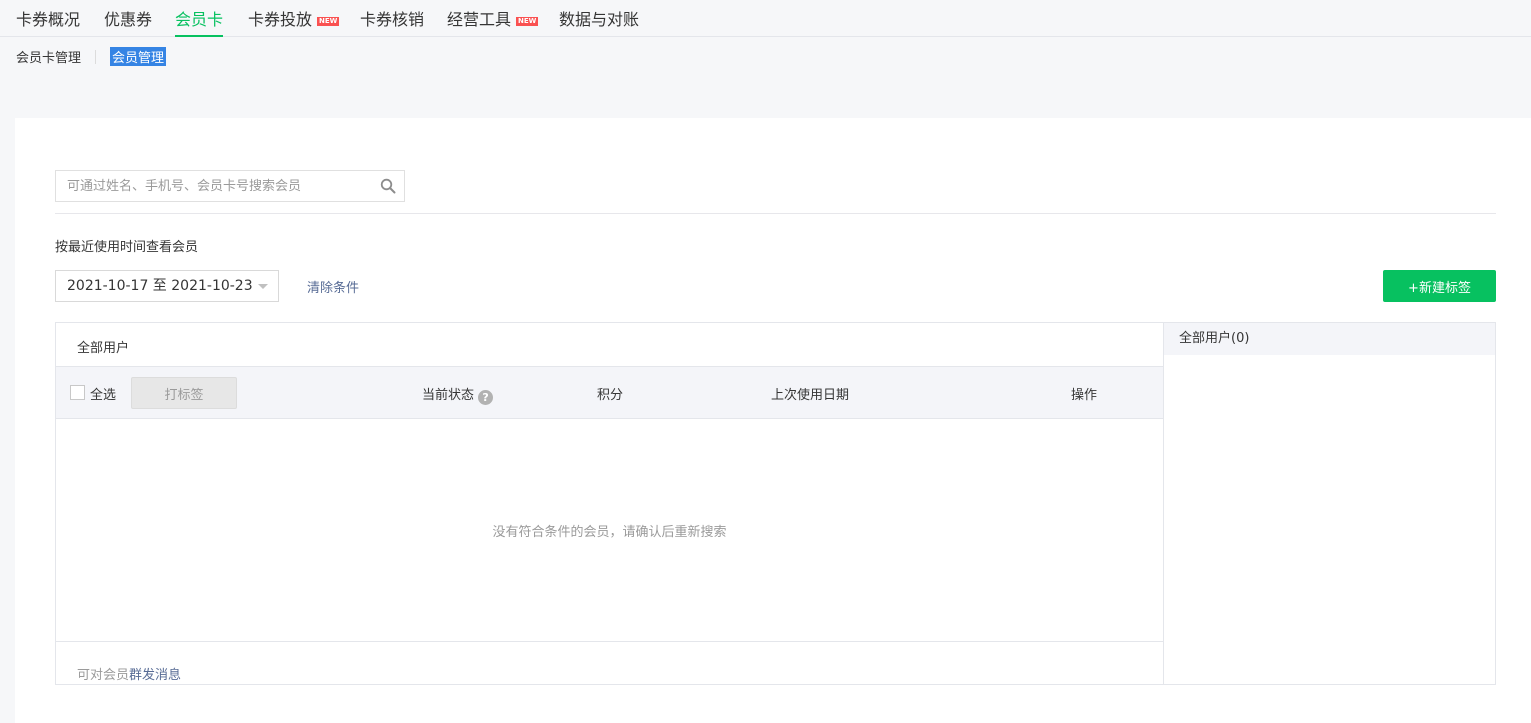 The width and height of the screenshot is (1531, 723). I want to click on subnav-item-member-management: 会员管理, so click(138, 56).